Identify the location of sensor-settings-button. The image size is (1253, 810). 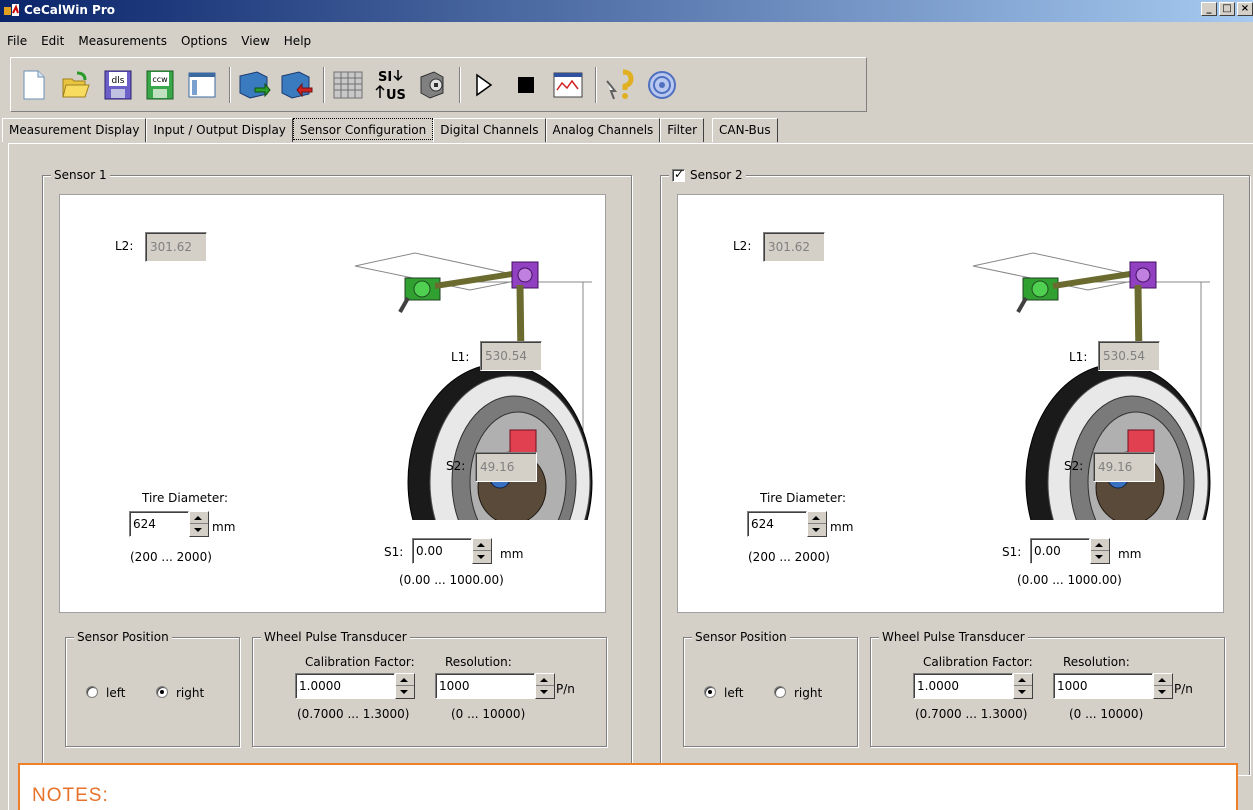
(432, 85).